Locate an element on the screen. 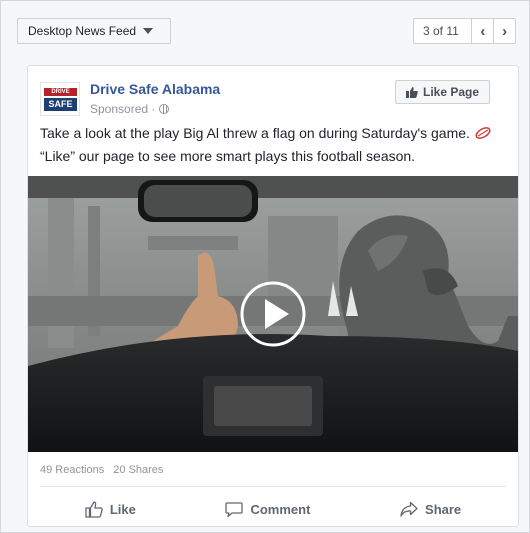 The width and height of the screenshot is (530, 533). comment-button: Comment is located at coordinates (267, 509).